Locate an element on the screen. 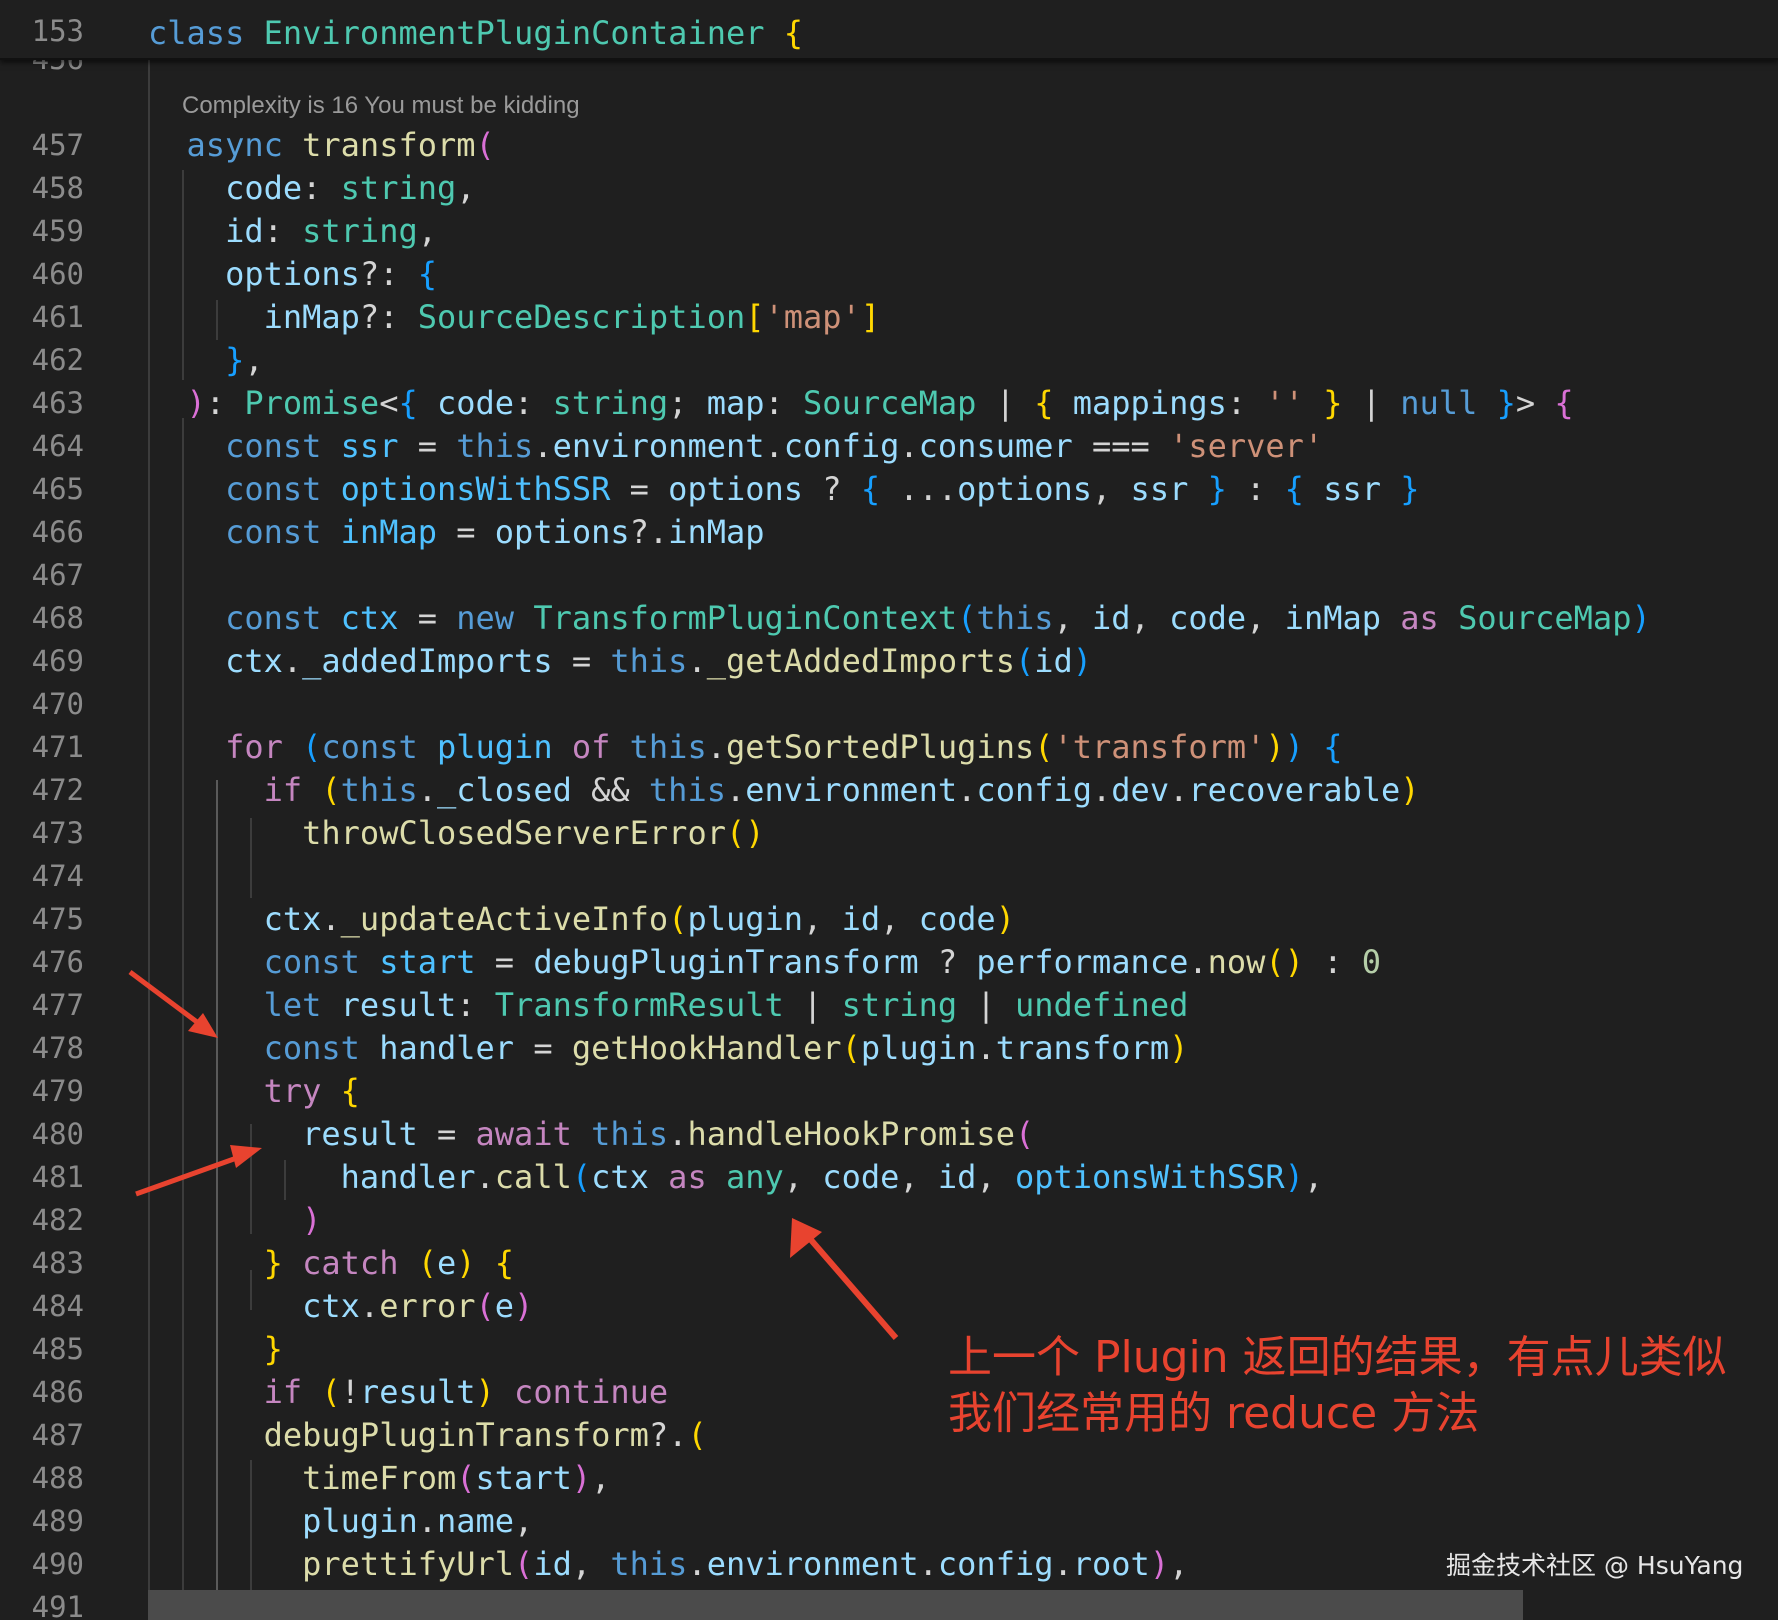 This screenshot has width=1778, height=1620. line-number: 474 is located at coordinates (57, 876).